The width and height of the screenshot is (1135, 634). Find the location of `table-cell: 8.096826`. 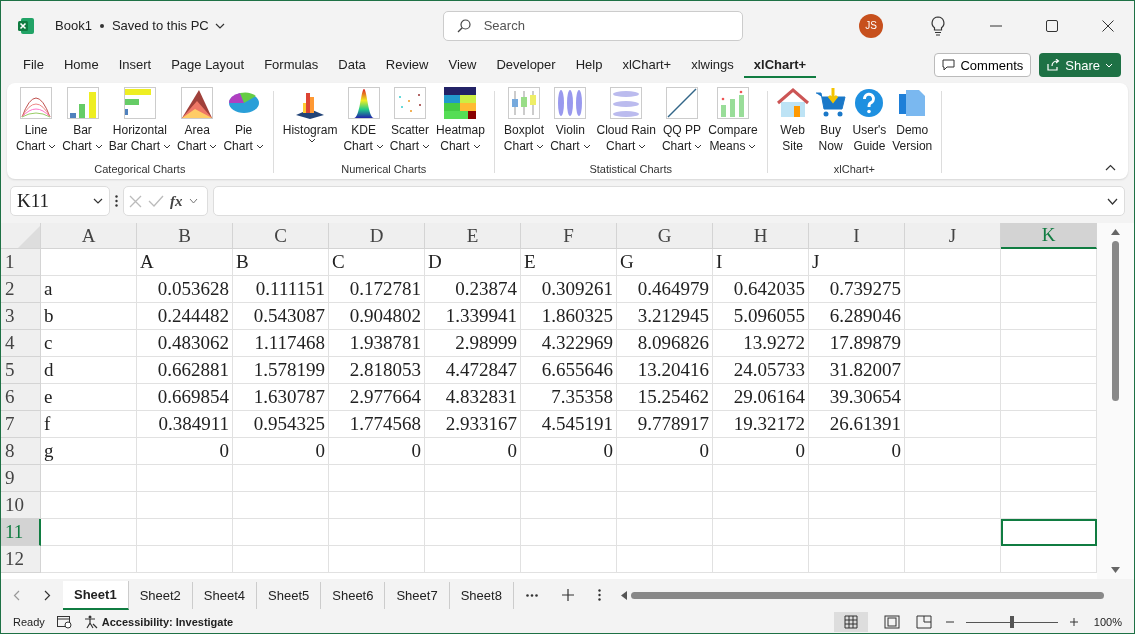

table-cell: 8.096826 is located at coordinates (665, 343).